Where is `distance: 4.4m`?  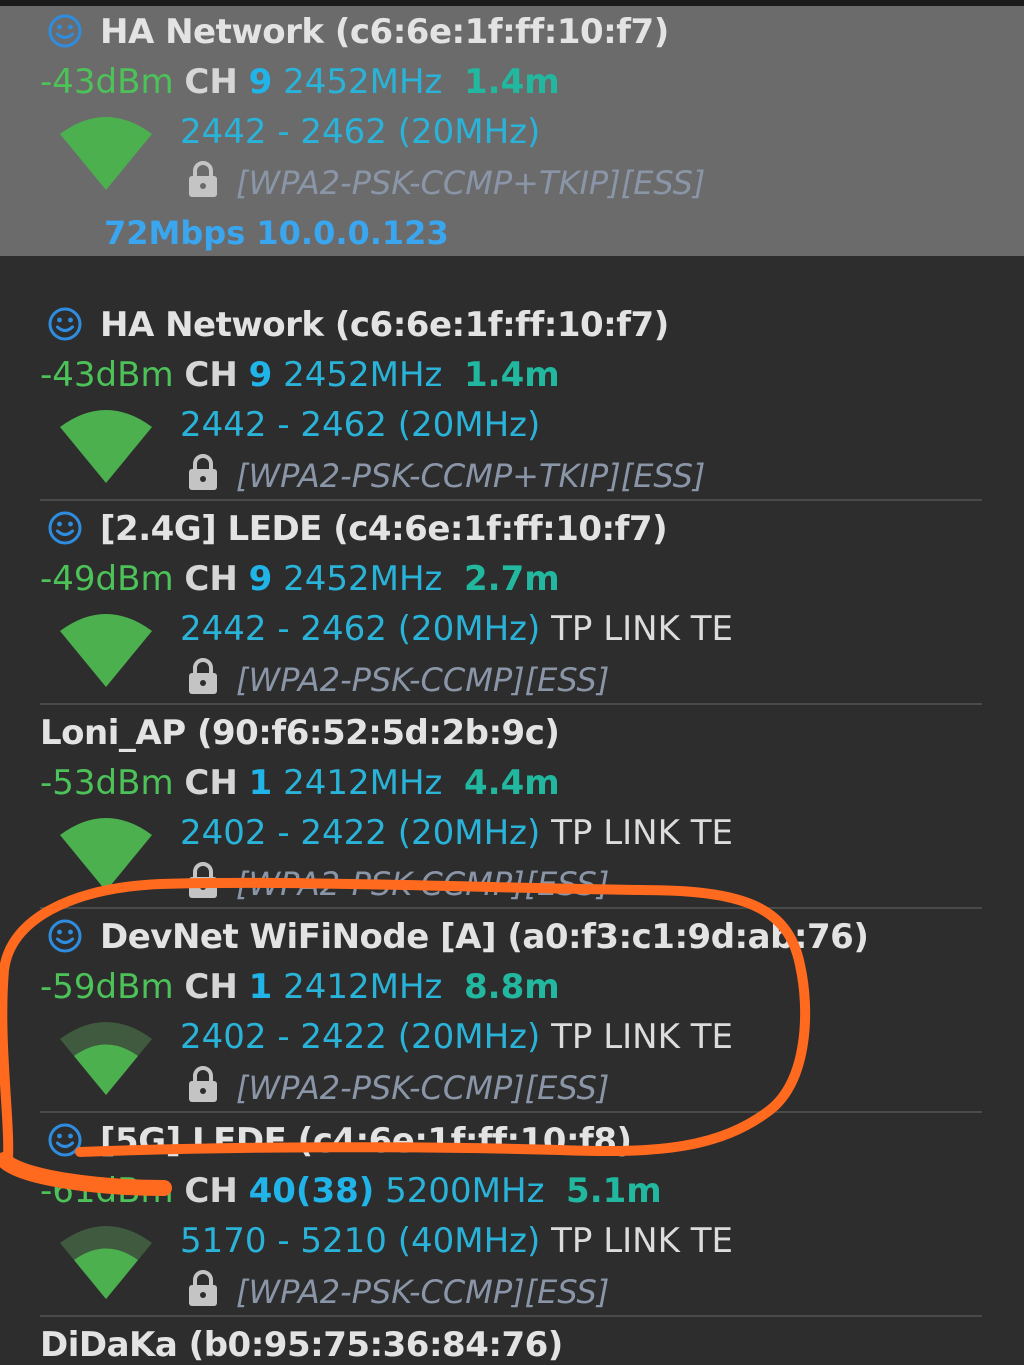 distance: 4.4m is located at coordinates (512, 783).